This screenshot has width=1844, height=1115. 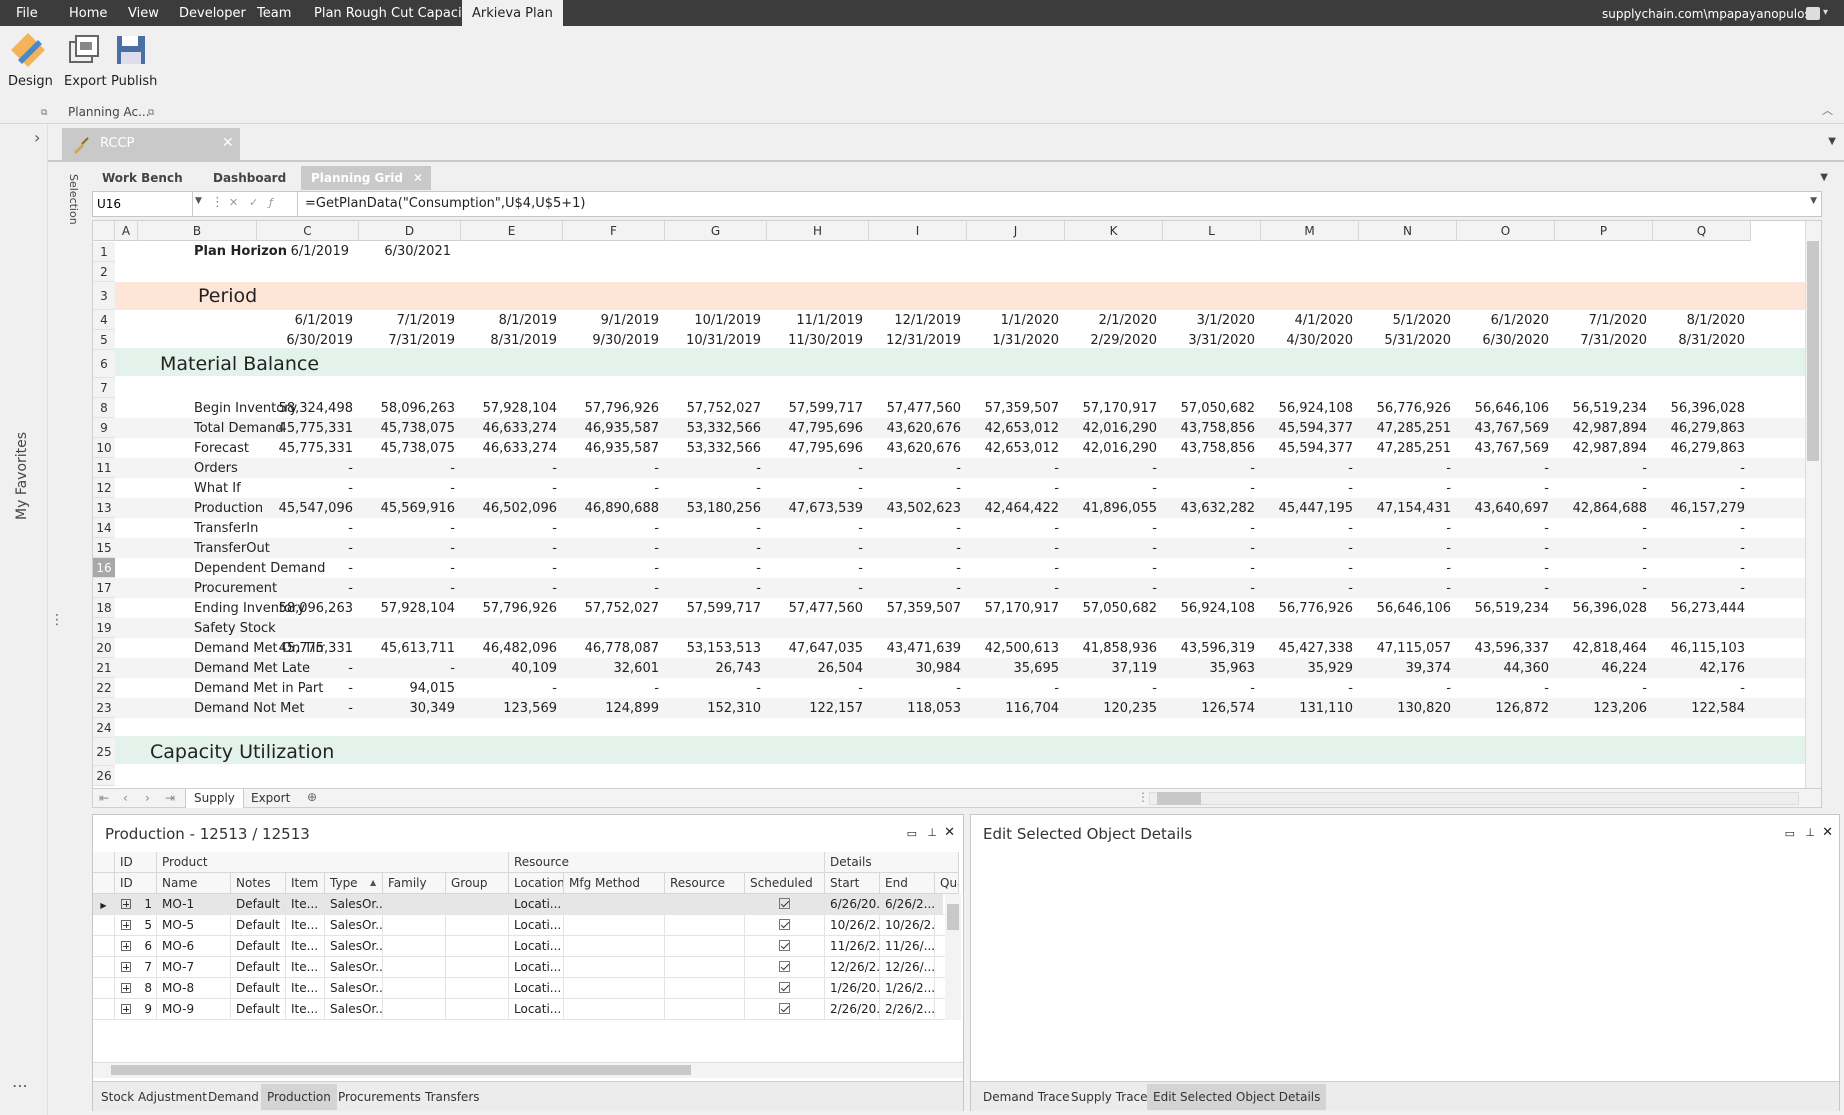 What do you see at coordinates (1503, 408) in the screenshot?
I see `grid-cell: 56,646,106` at bounding box center [1503, 408].